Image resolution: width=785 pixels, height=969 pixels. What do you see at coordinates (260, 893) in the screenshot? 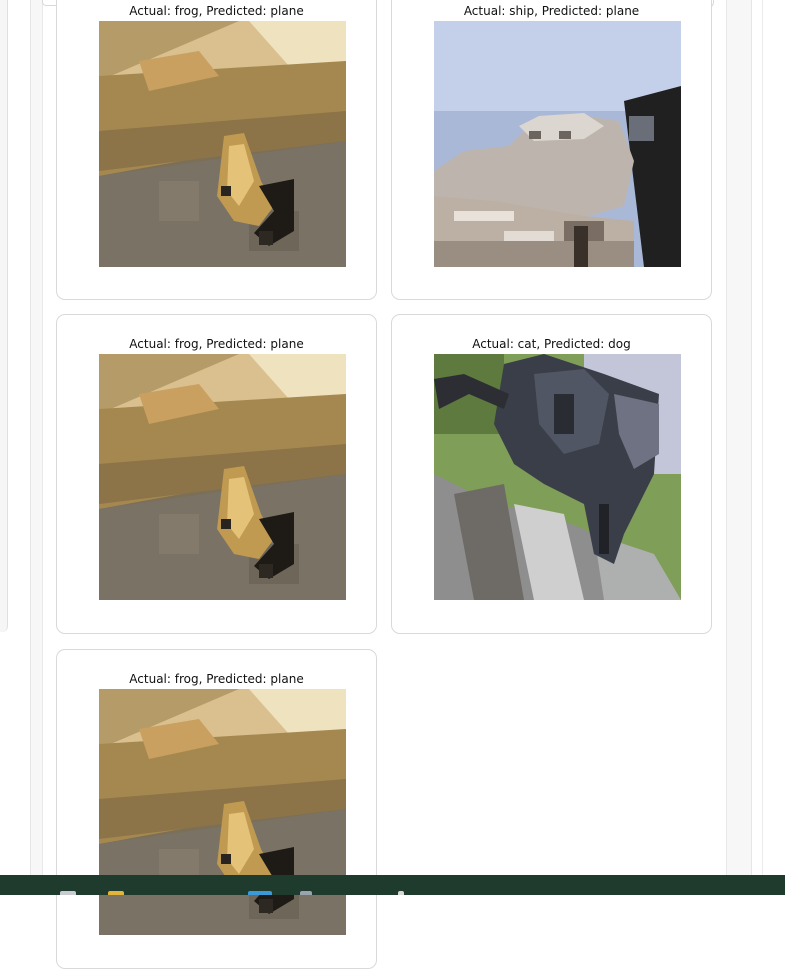
I see `window-icon` at bounding box center [260, 893].